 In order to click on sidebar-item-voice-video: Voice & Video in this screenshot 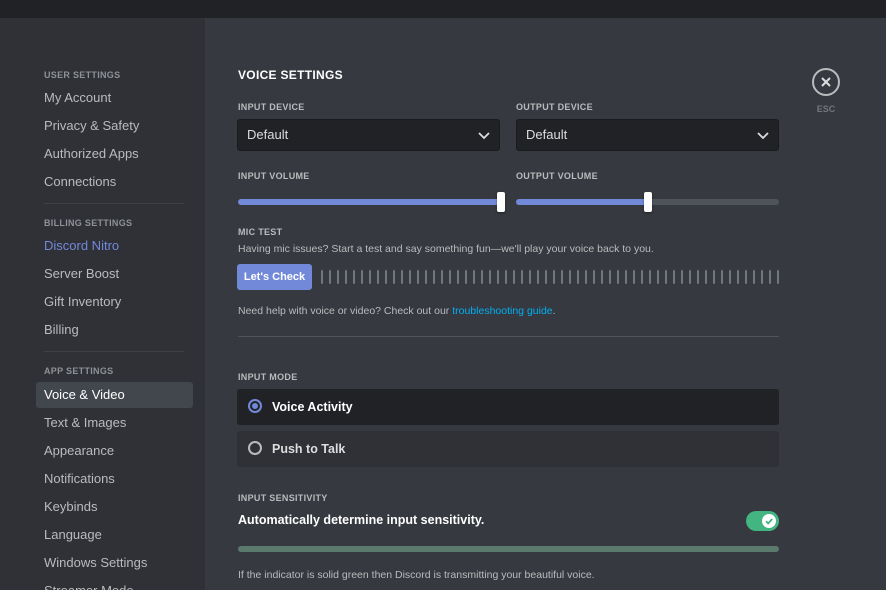, I will do `click(114, 395)`.